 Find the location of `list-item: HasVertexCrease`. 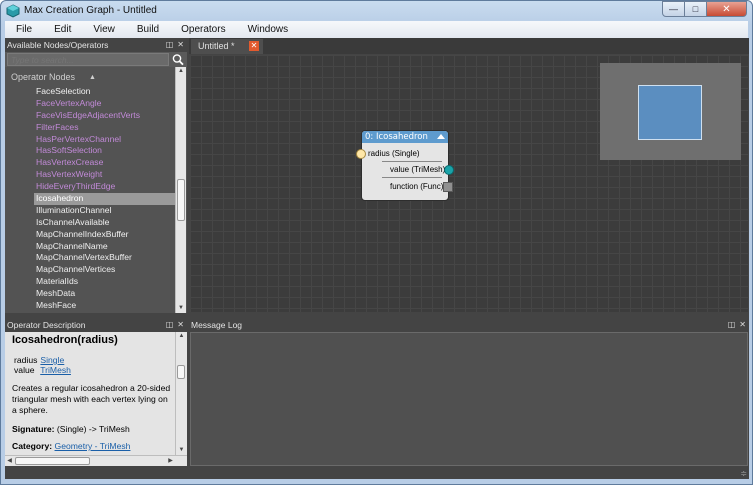

list-item: HasVertexCrease is located at coordinates (90, 163).